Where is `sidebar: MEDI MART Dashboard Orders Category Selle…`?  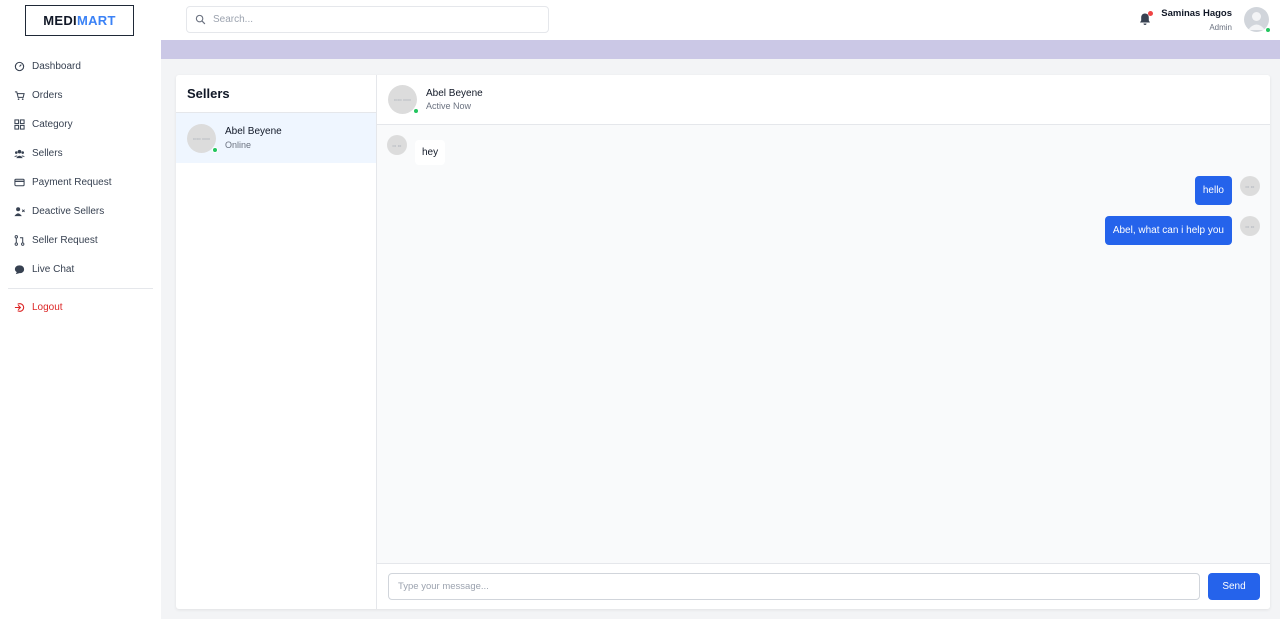 sidebar: MEDI MART Dashboard Orders Category Selle… is located at coordinates (80, 309).